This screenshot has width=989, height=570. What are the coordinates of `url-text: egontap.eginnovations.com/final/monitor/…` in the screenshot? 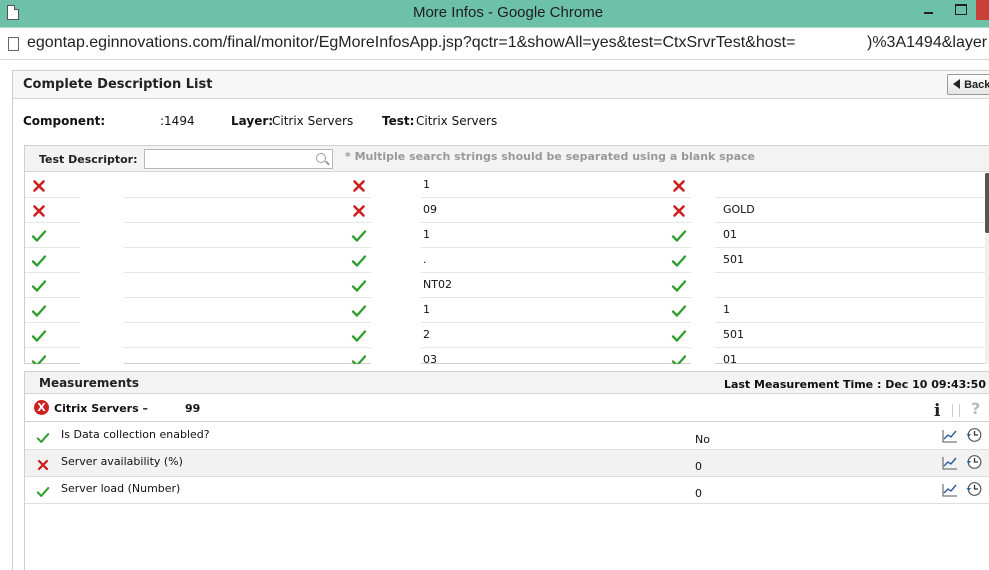 It's located at (411, 43).